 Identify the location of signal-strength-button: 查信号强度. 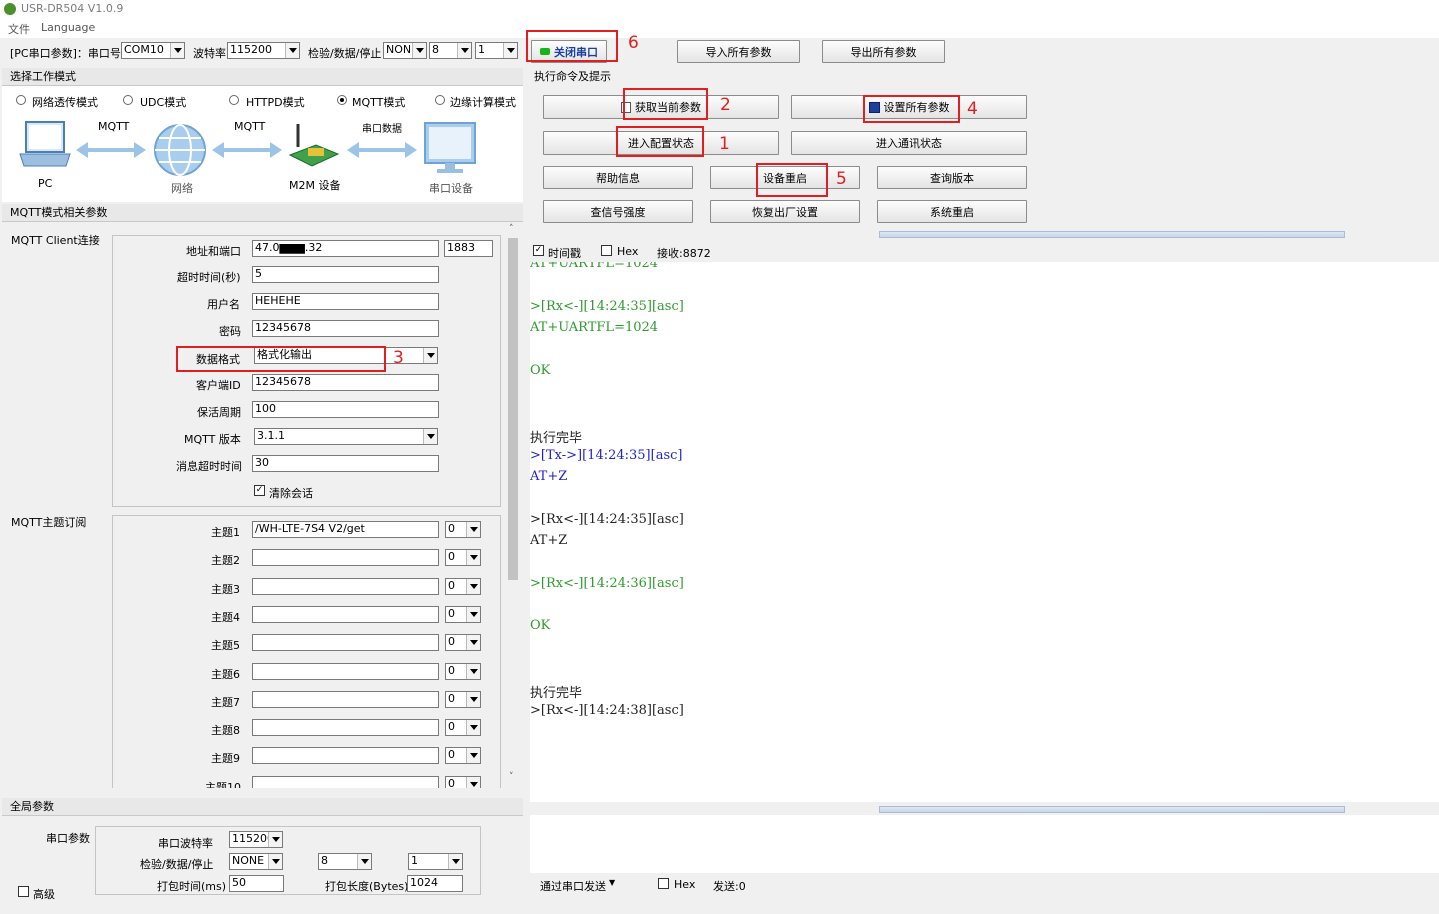
(618, 211).